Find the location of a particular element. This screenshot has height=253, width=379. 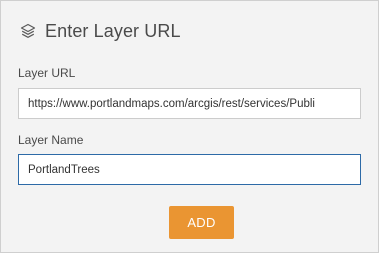

layer-url-label: Layer URL is located at coordinates (47, 73).